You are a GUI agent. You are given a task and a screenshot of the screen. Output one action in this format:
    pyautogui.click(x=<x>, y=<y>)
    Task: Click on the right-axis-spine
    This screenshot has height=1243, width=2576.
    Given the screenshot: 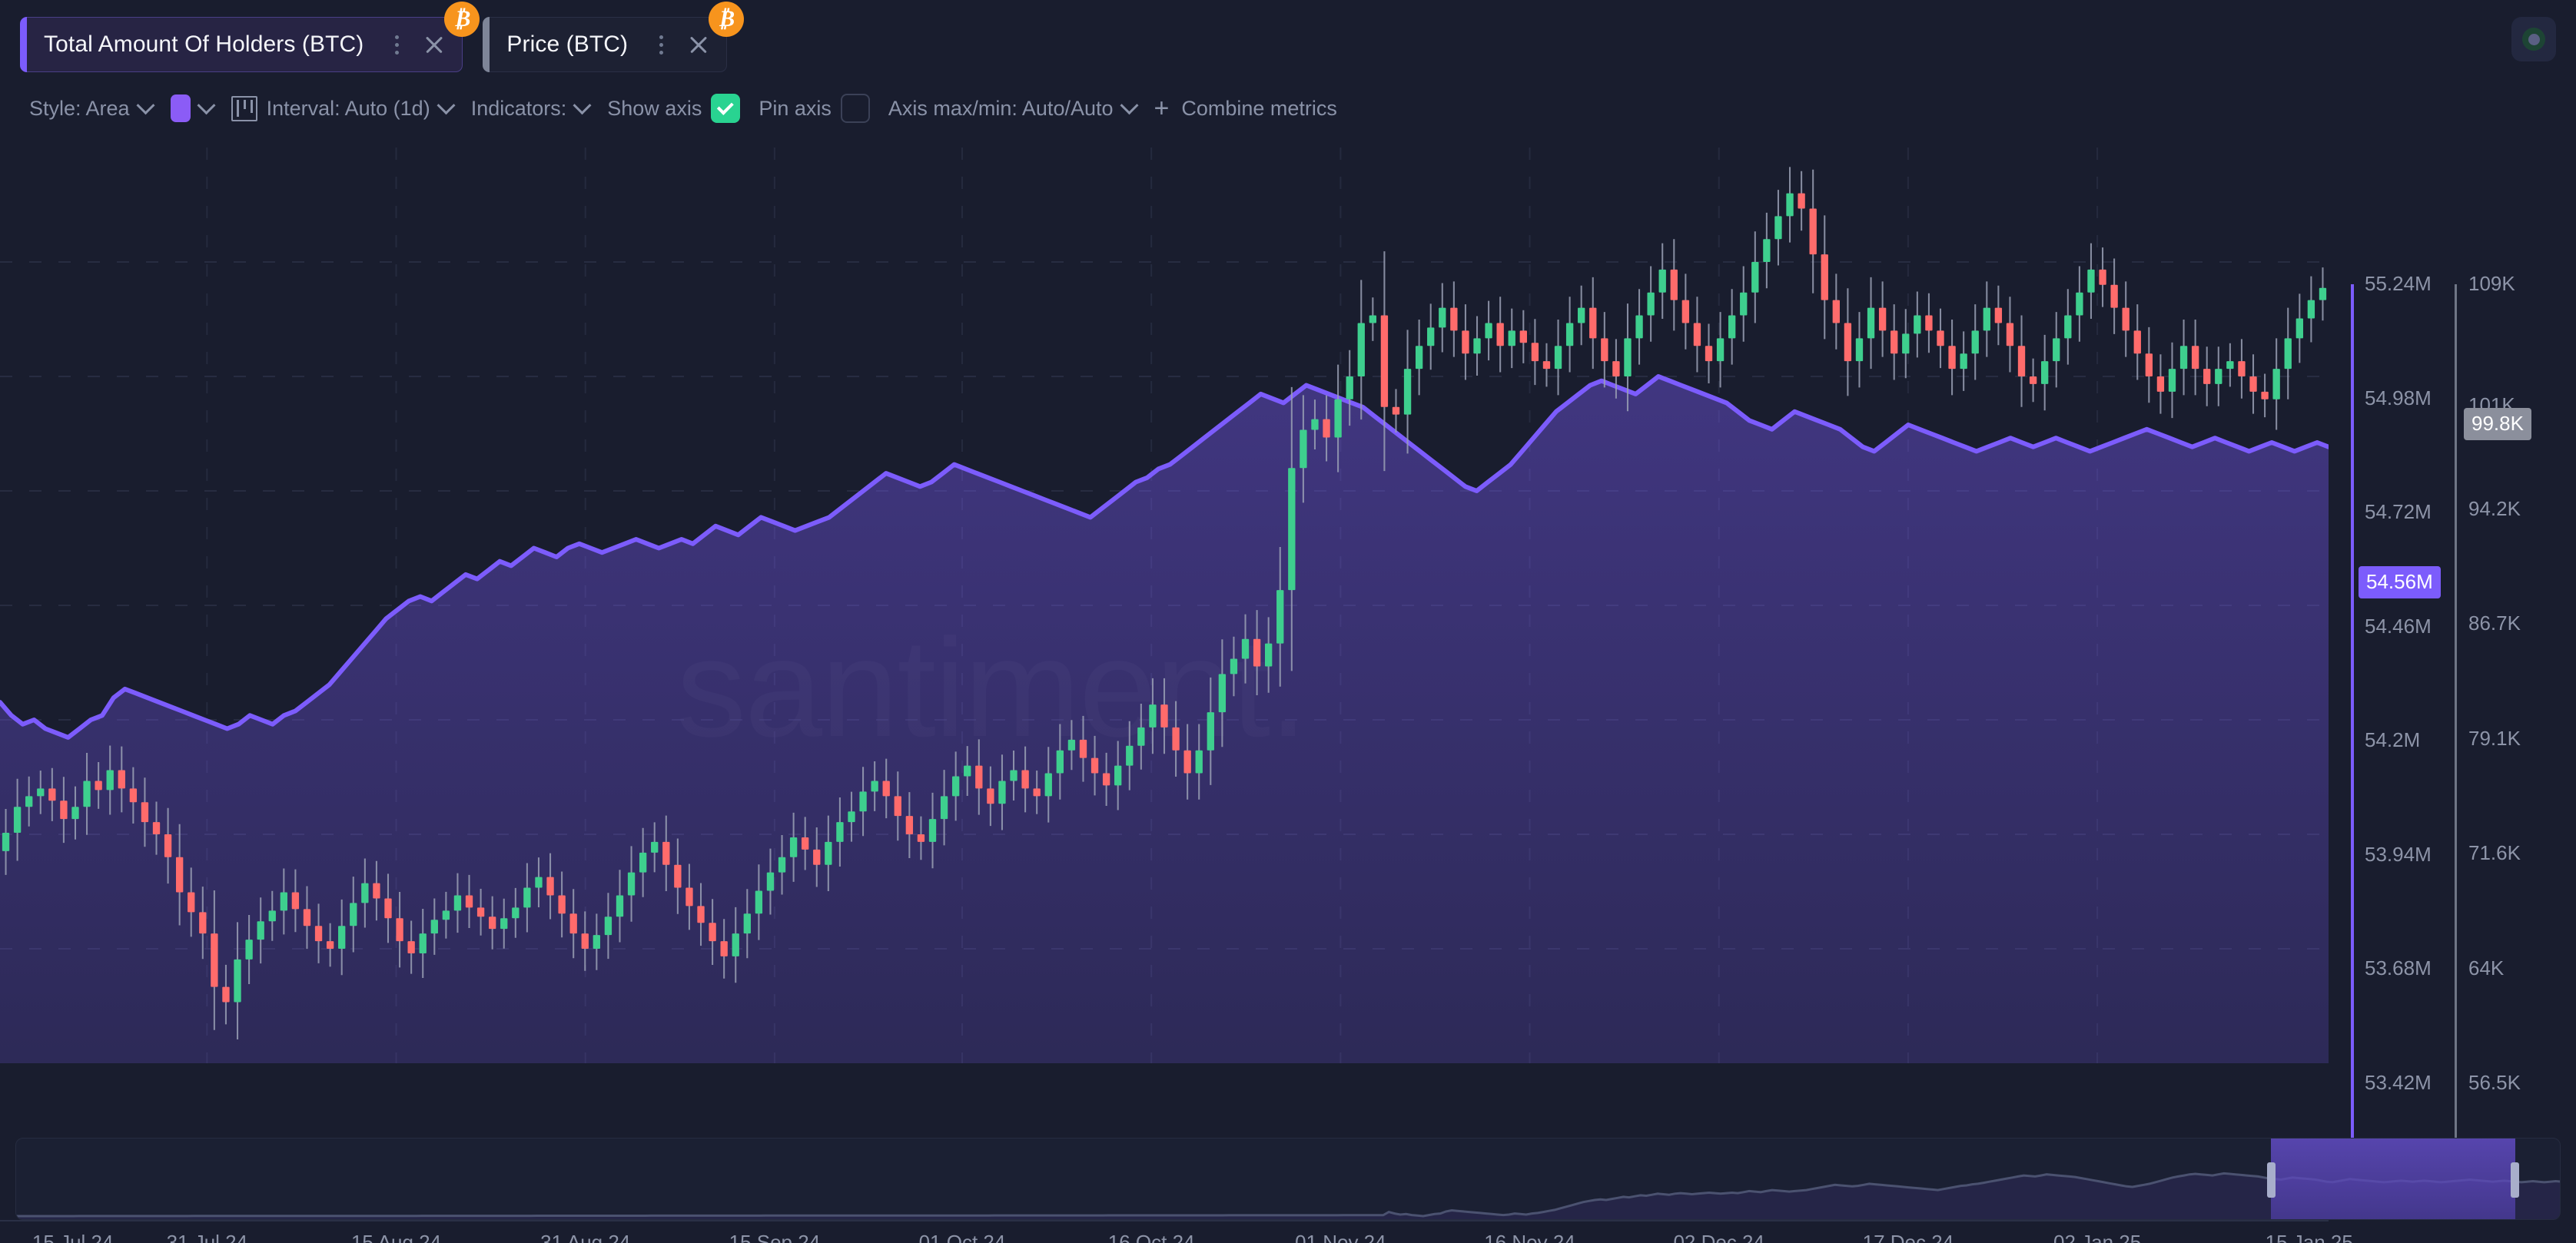 What is the action you would take?
    pyautogui.click(x=2456, y=740)
    